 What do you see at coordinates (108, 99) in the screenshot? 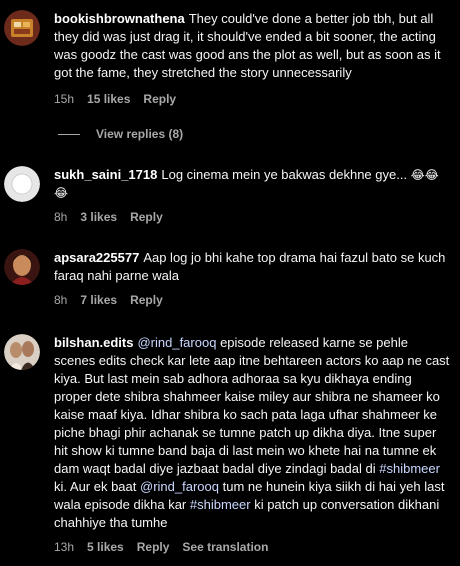
I see `likes-count: 15 likes` at bounding box center [108, 99].